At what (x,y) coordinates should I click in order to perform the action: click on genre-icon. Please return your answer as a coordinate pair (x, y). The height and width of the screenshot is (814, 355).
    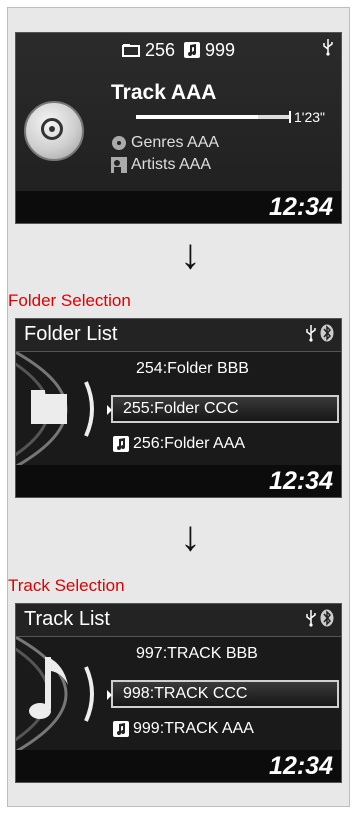
    Looking at the image, I should click on (119, 142).